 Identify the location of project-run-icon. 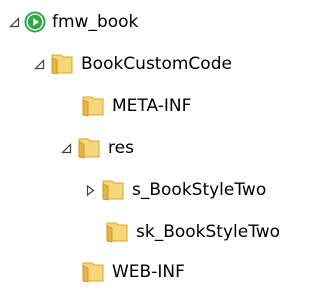
(35, 22).